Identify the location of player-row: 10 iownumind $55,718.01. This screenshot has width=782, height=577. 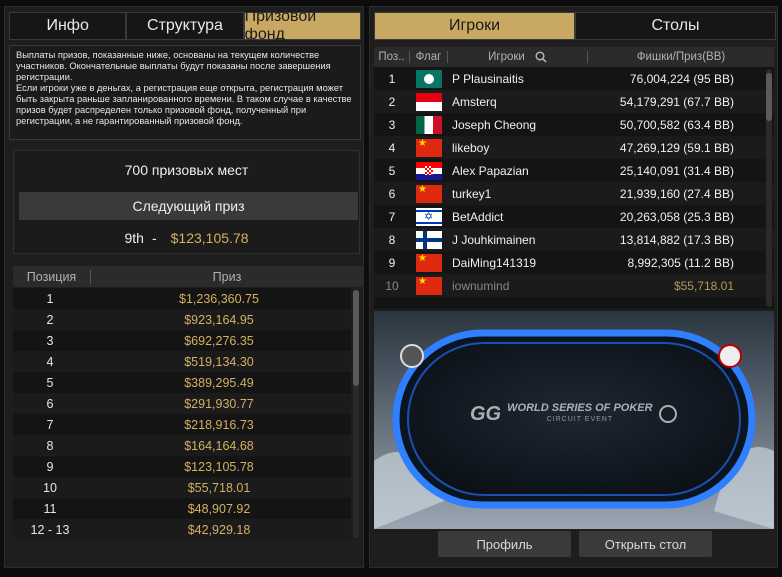
(574, 285).